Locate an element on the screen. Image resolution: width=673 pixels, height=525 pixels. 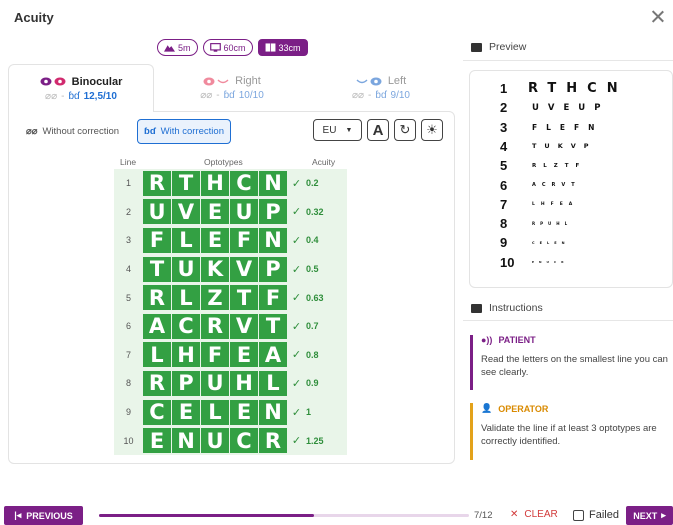
with-correction-button: ɓɗ With correction is located at coordinates (184, 131).